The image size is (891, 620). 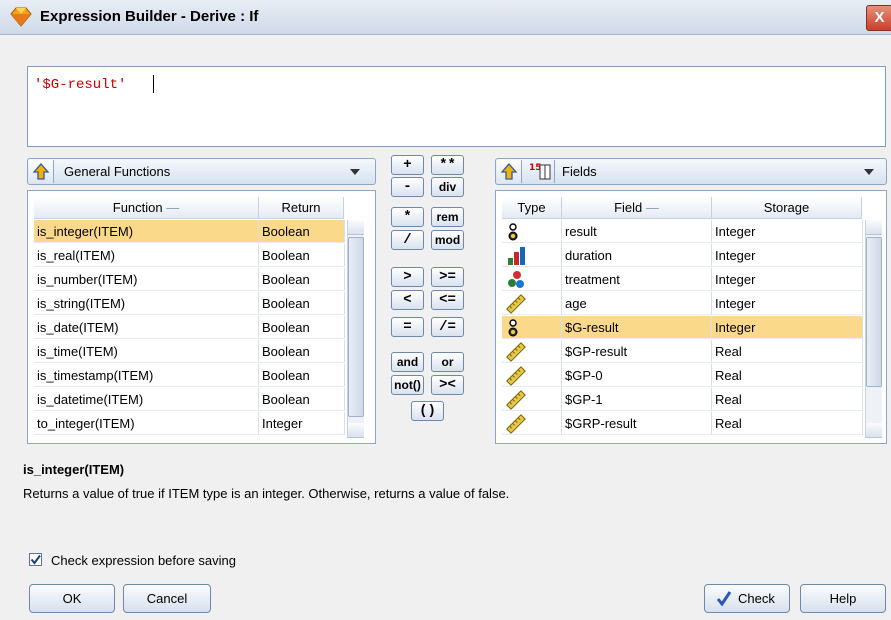 I want to click on functions-scrollbar, so click(x=355, y=329).